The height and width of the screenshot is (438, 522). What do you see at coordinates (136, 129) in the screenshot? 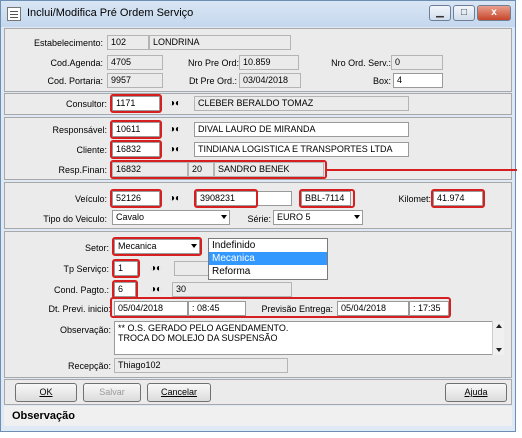
I see `highlight-responsavel` at bounding box center [136, 129].